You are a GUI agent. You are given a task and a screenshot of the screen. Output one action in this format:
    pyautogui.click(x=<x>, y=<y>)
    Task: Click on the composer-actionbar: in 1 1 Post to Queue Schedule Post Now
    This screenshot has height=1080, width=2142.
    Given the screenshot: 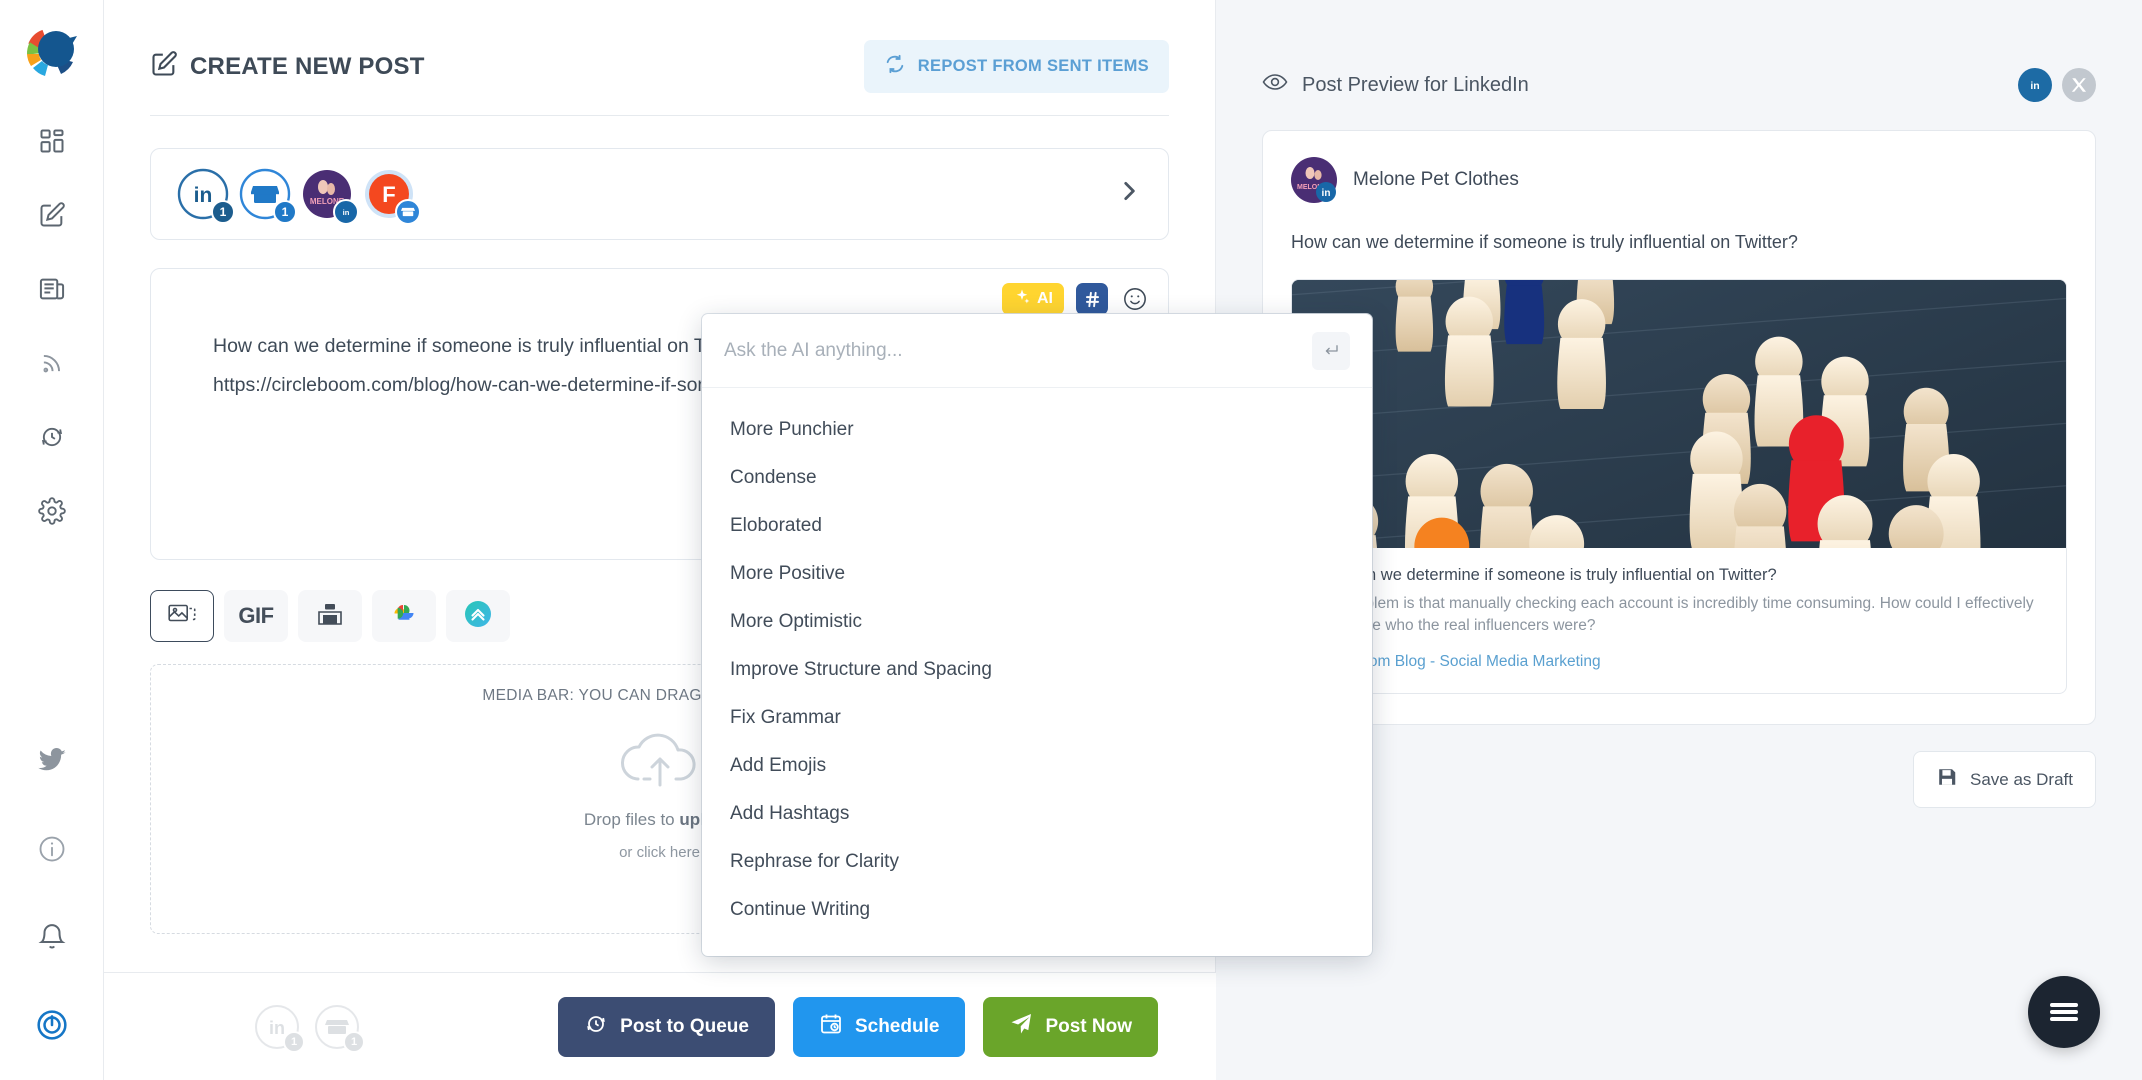 What is the action you would take?
    pyautogui.click(x=660, y=1026)
    